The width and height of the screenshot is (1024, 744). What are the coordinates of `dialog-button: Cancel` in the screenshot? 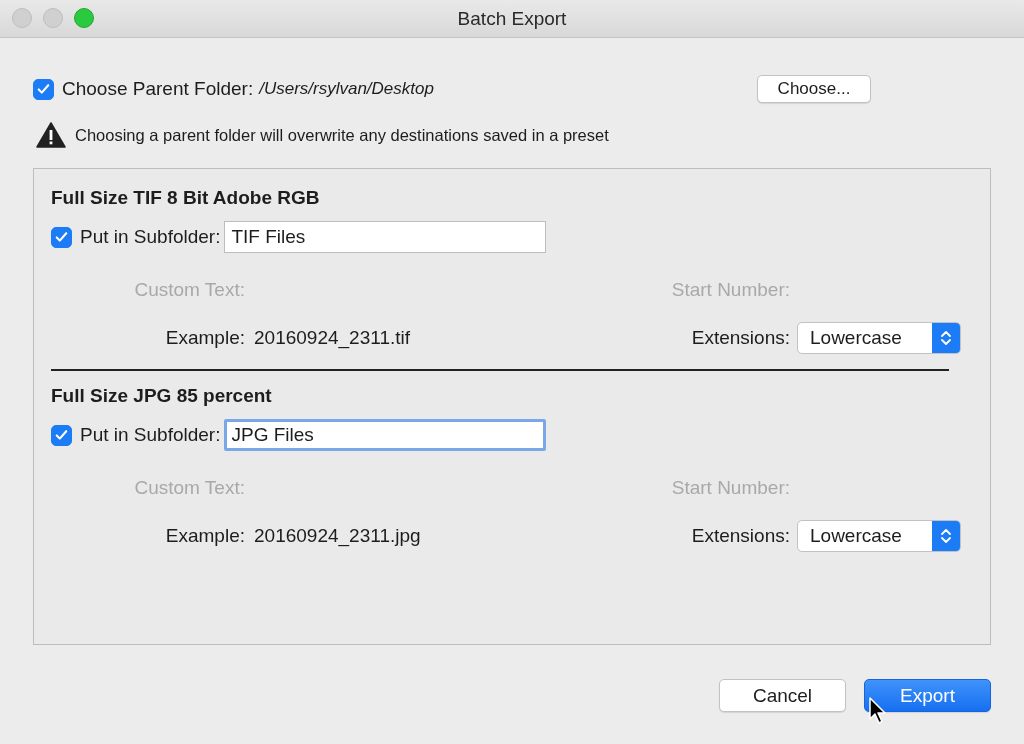 It's located at (782, 695).